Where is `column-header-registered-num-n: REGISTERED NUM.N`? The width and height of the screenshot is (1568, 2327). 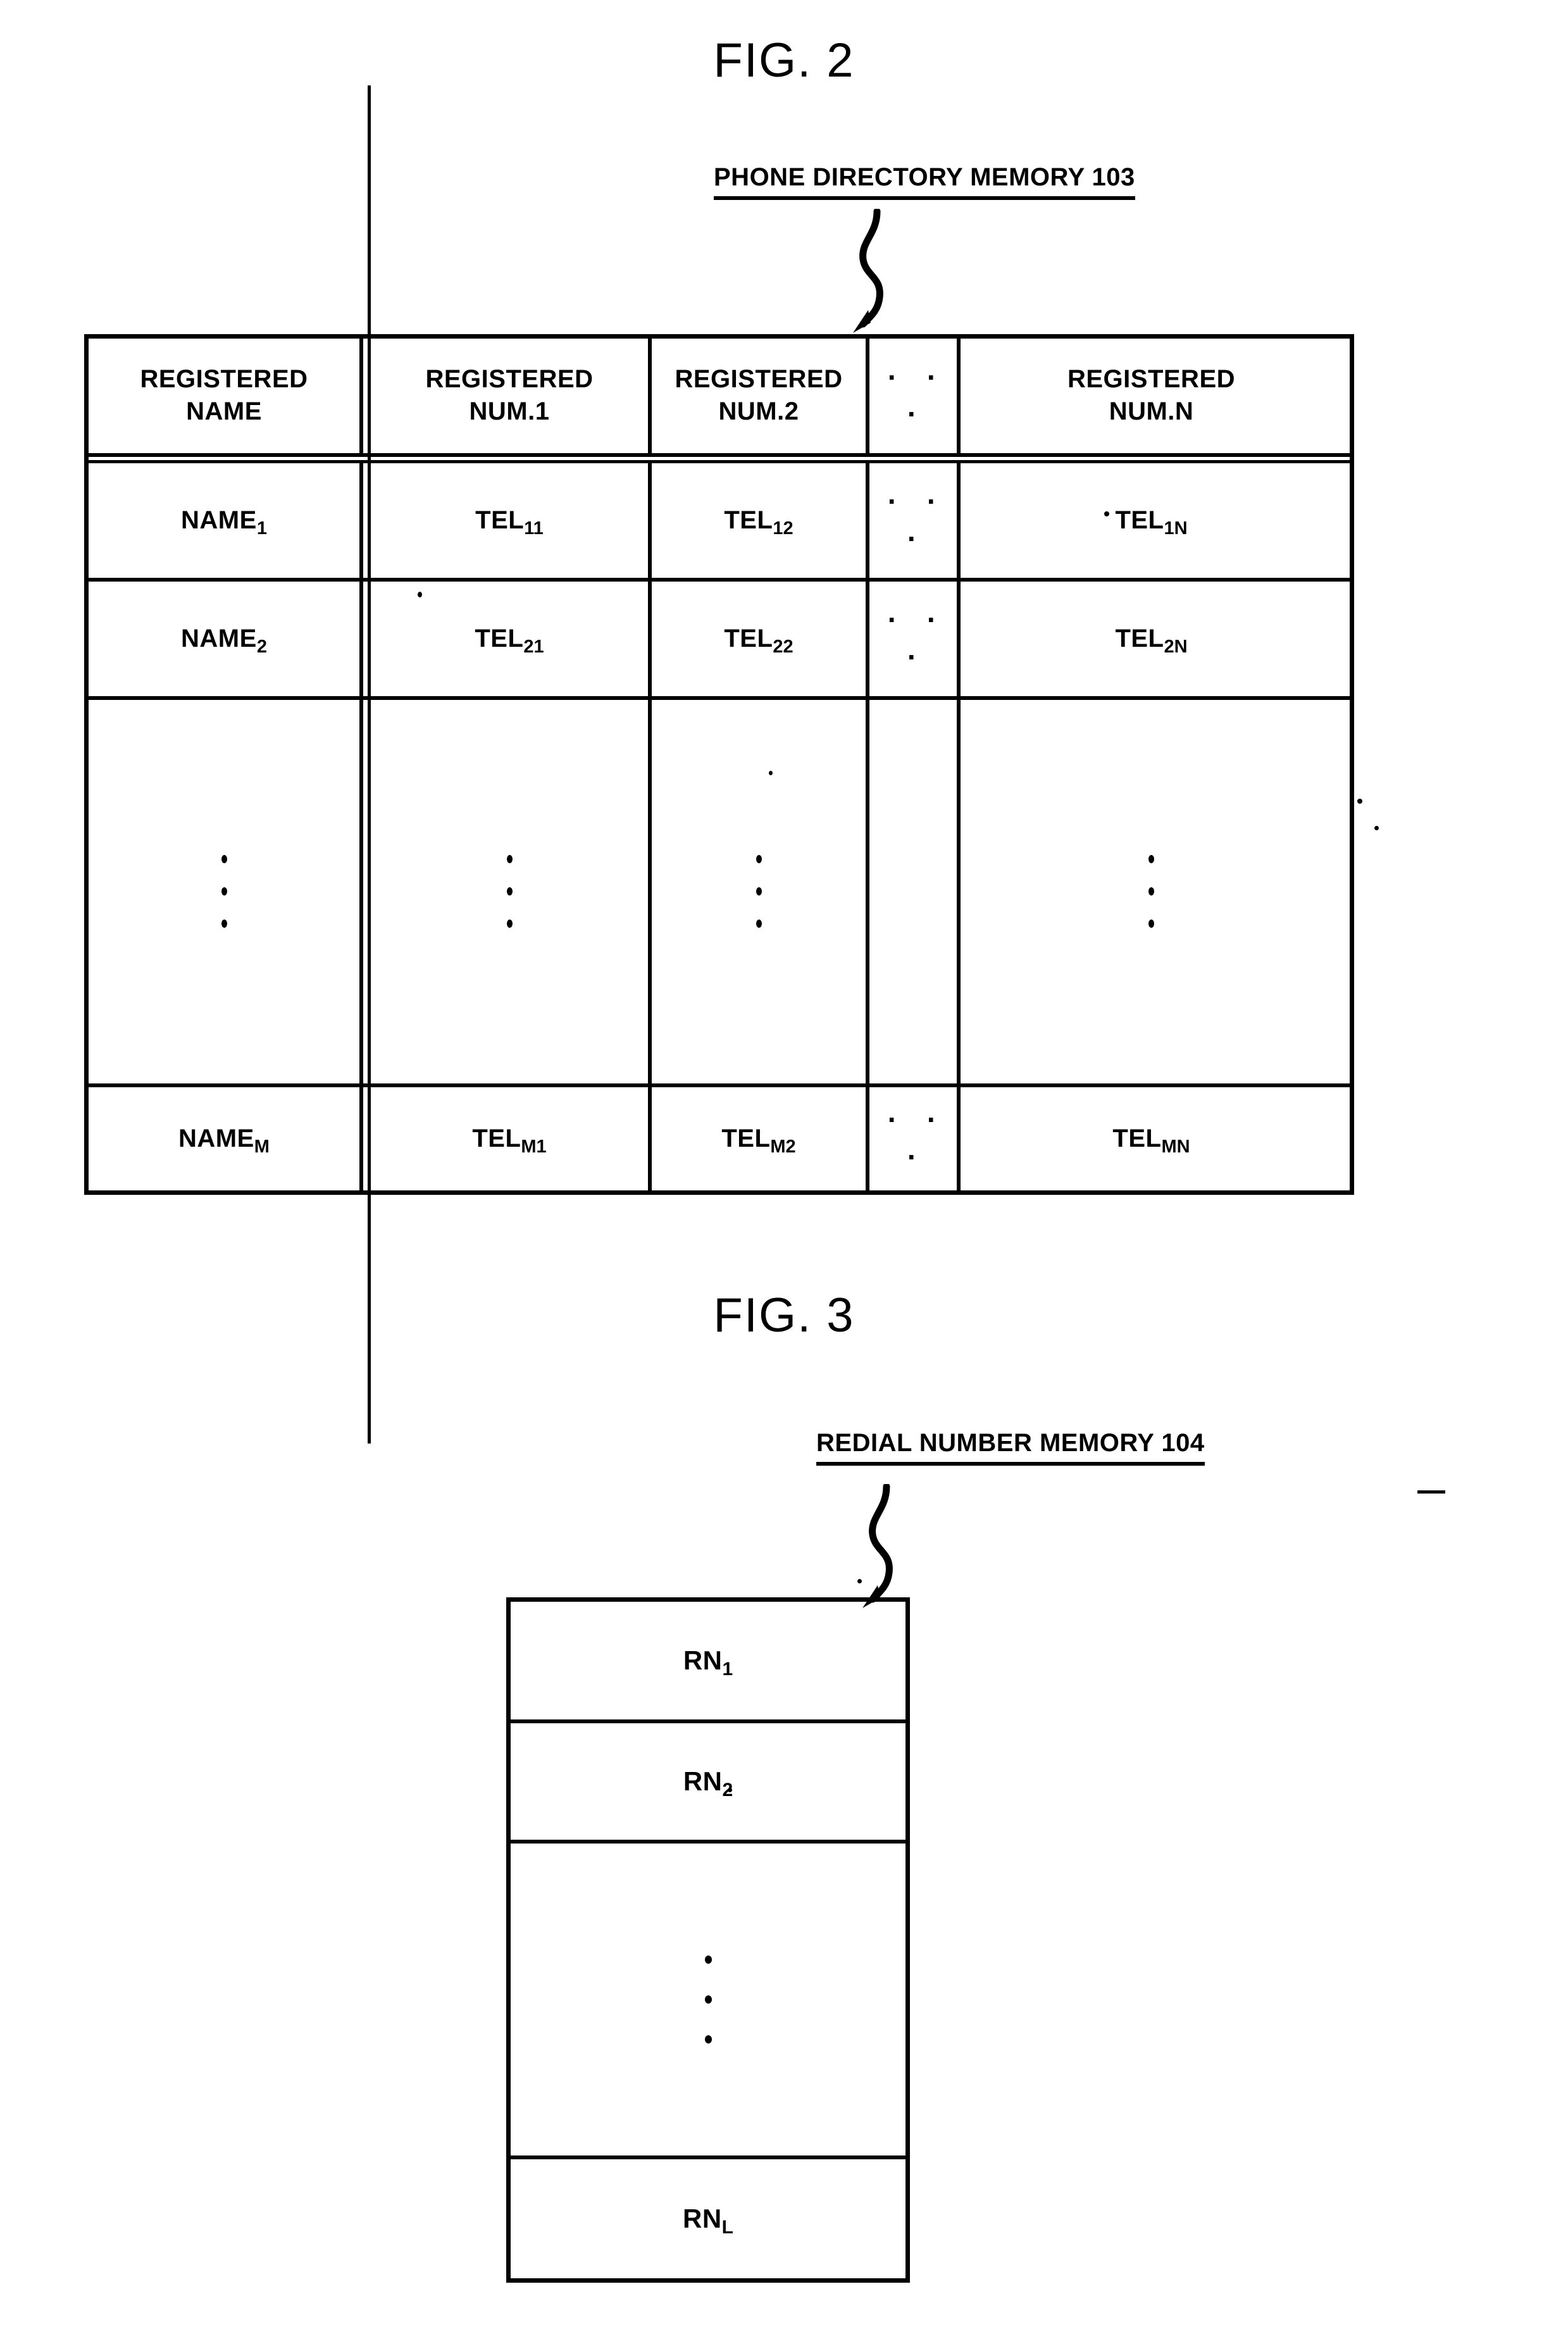 column-header-registered-num-n: REGISTERED NUM.N is located at coordinates (1151, 396).